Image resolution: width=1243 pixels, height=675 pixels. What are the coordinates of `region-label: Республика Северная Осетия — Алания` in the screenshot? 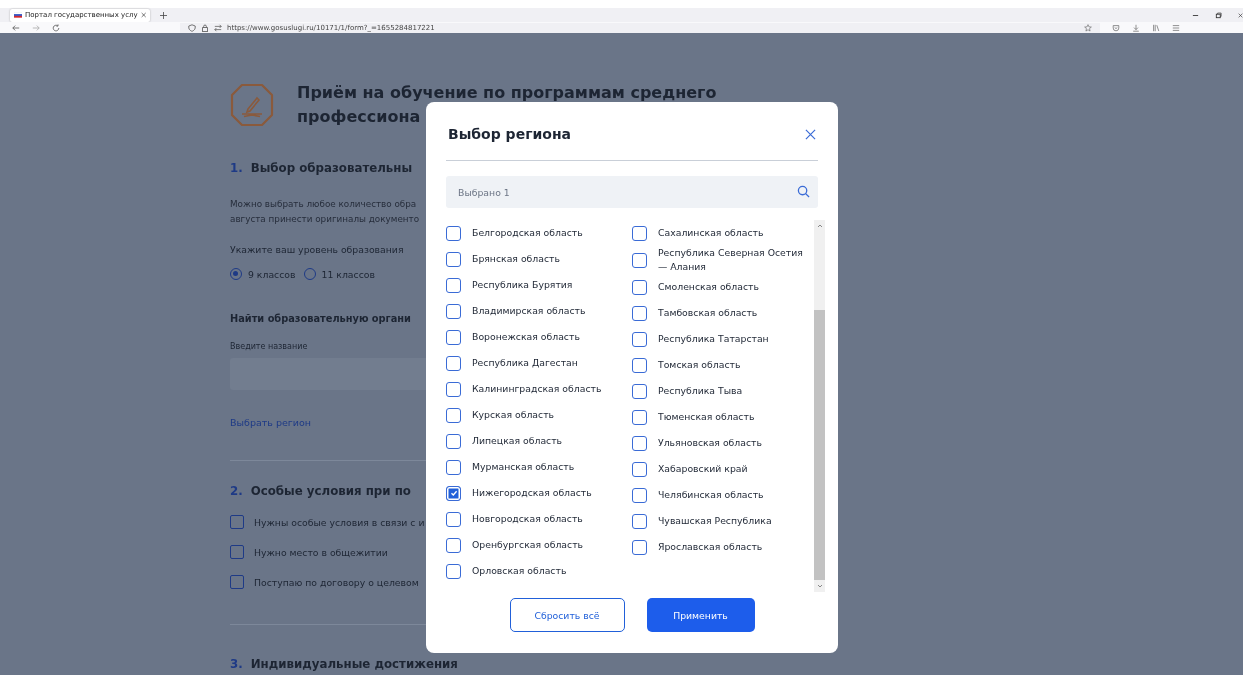 It's located at (731, 260).